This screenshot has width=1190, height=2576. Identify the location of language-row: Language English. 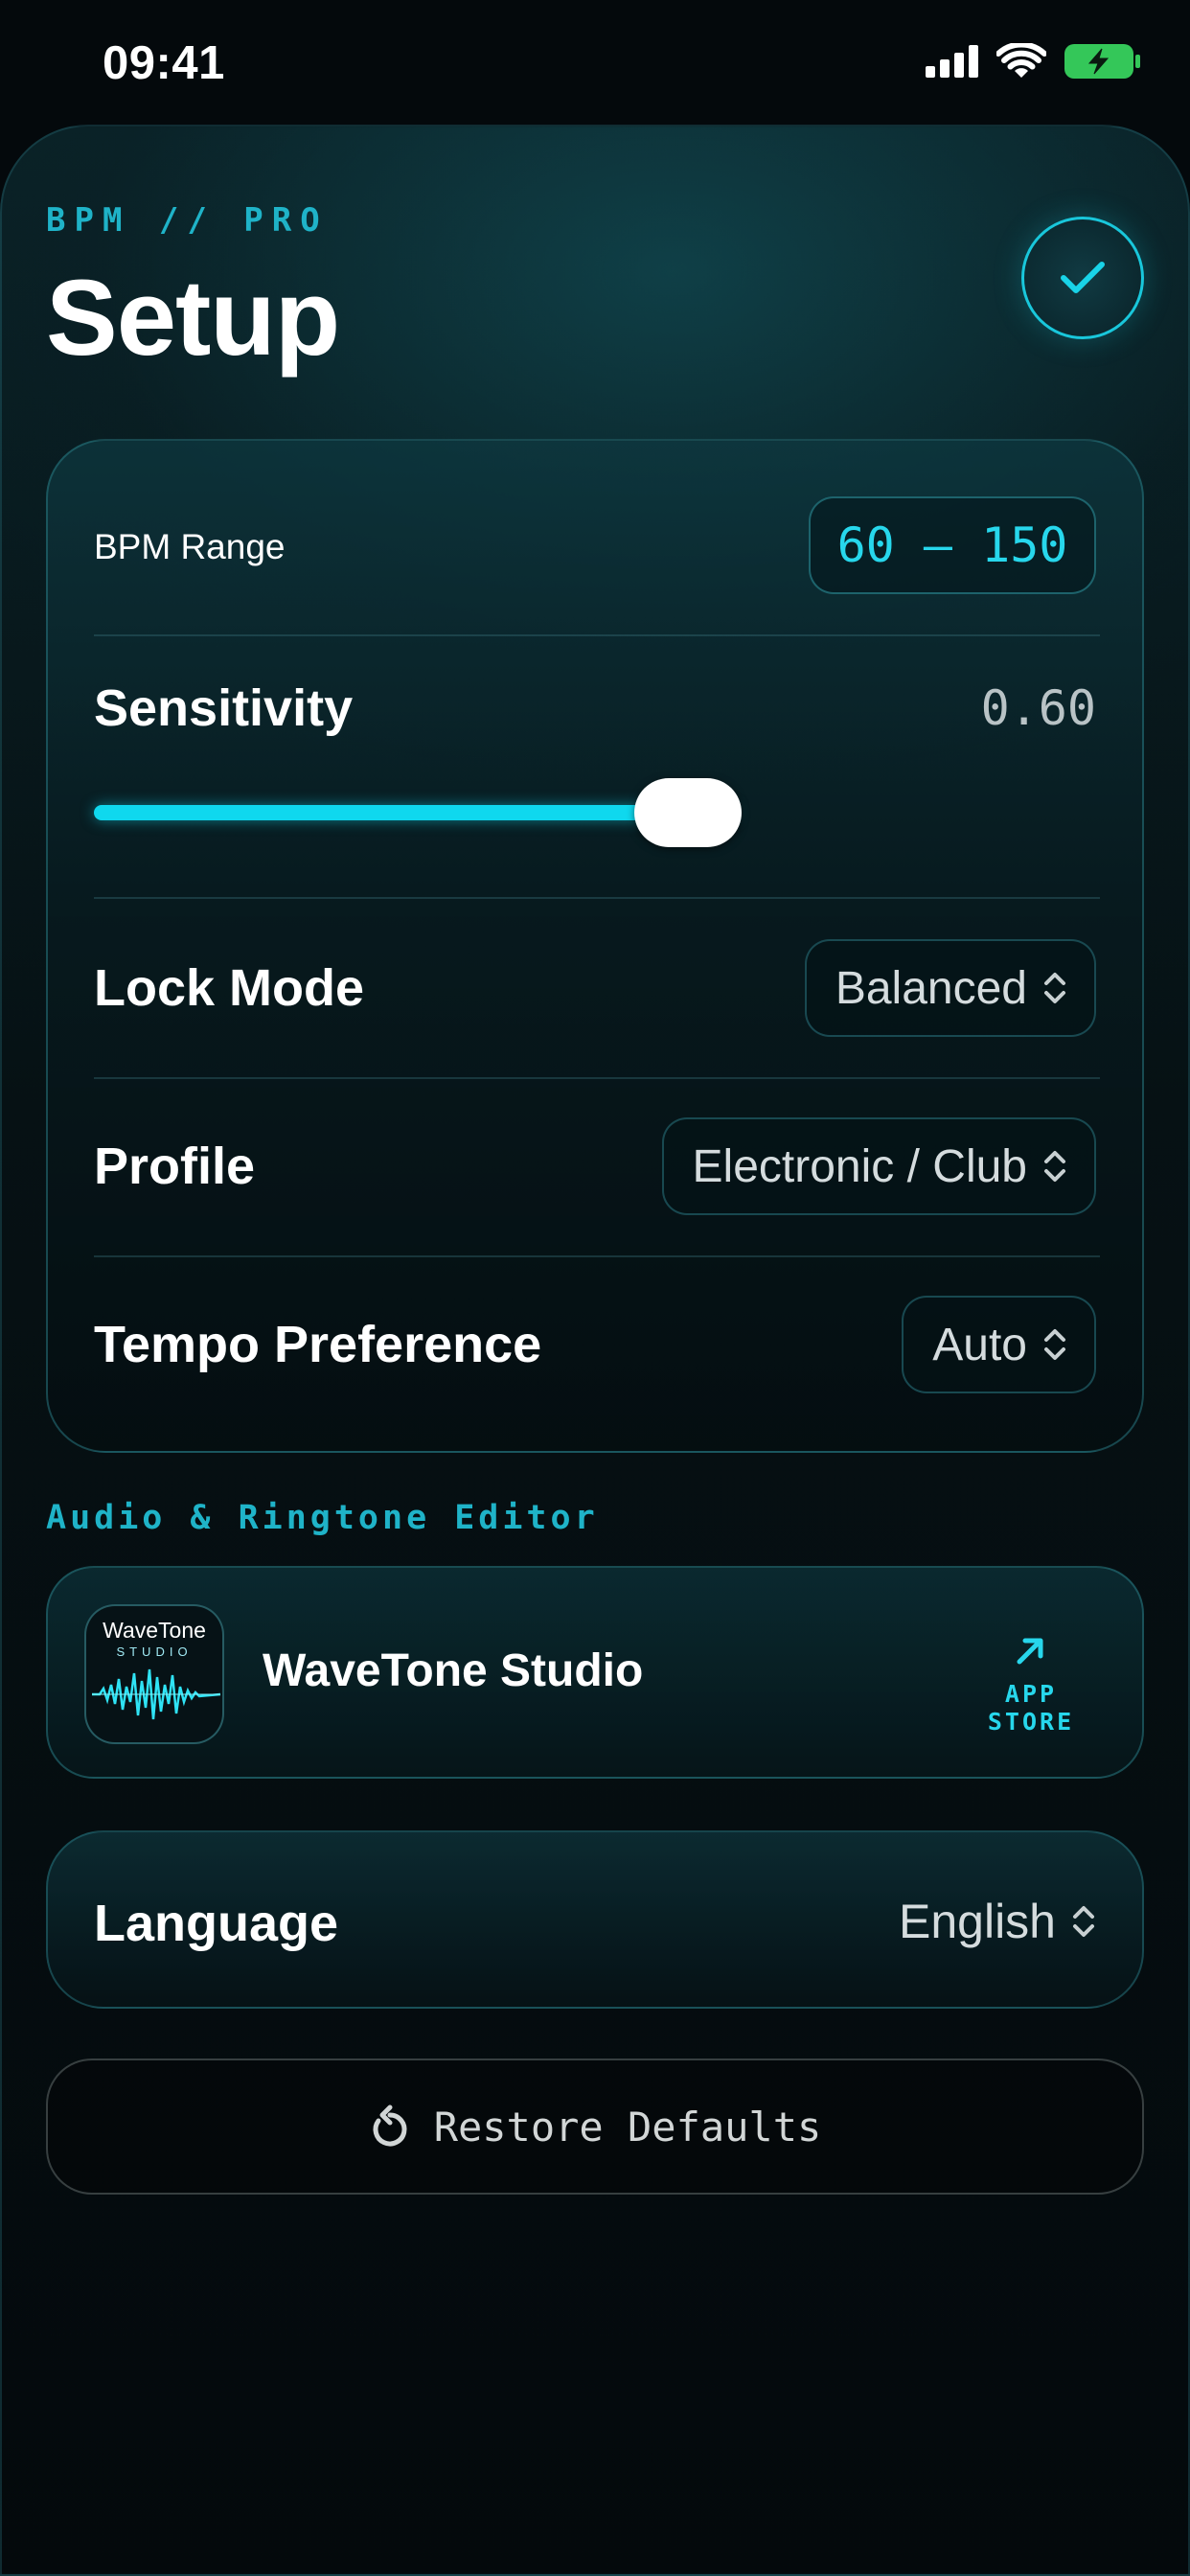
(595, 1919).